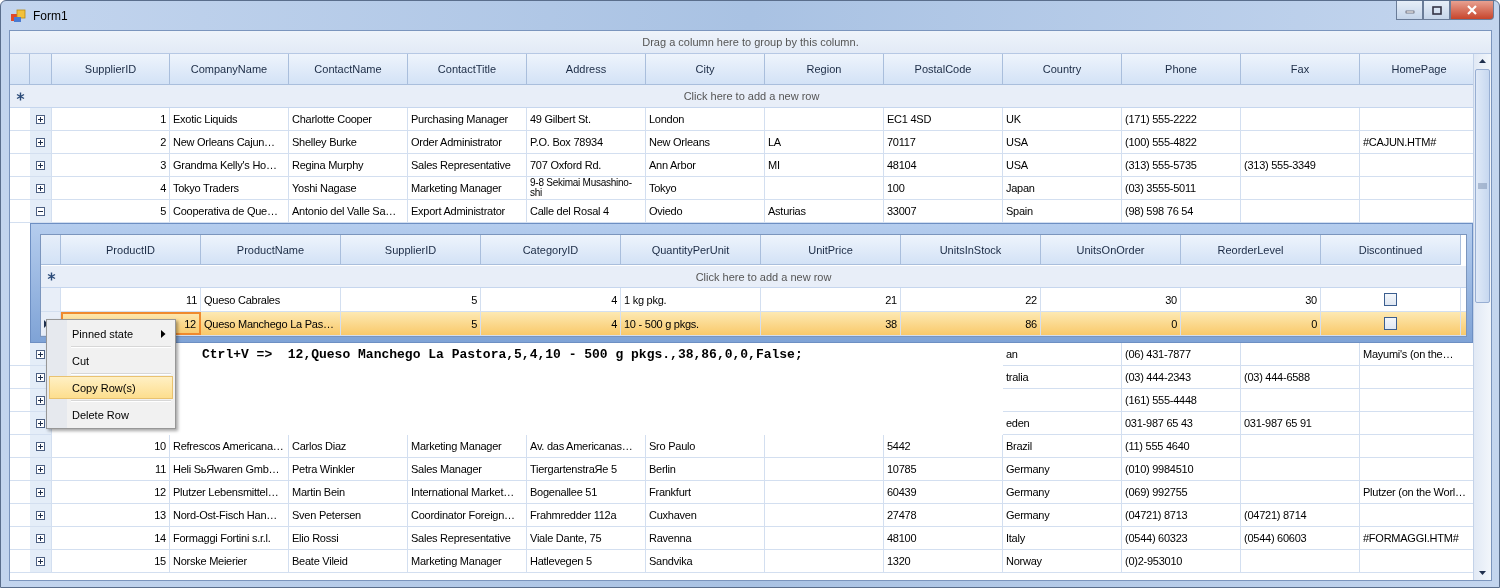 Image resolution: width=1500 pixels, height=588 pixels. I want to click on table-cell: (313) 555-3349, so click(1280, 165).